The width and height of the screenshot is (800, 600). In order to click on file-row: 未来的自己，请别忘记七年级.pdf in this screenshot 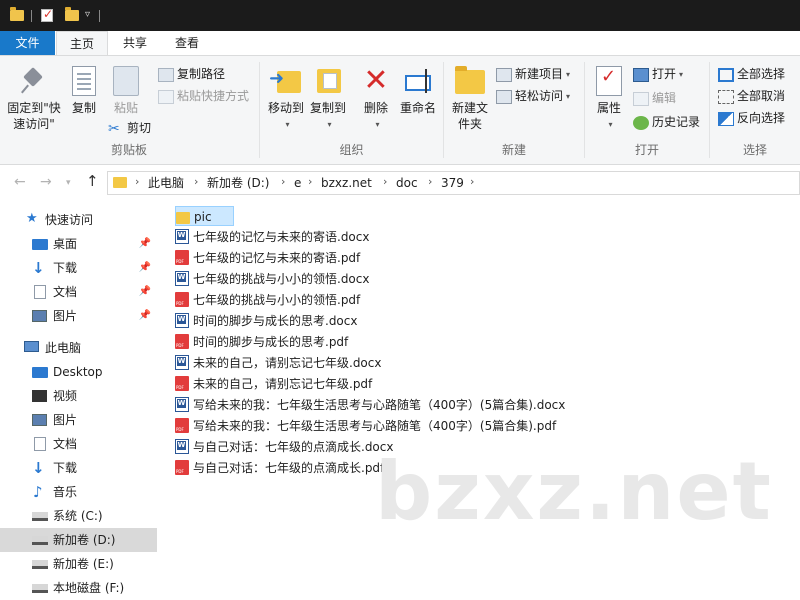, I will do `click(273, 384)`.